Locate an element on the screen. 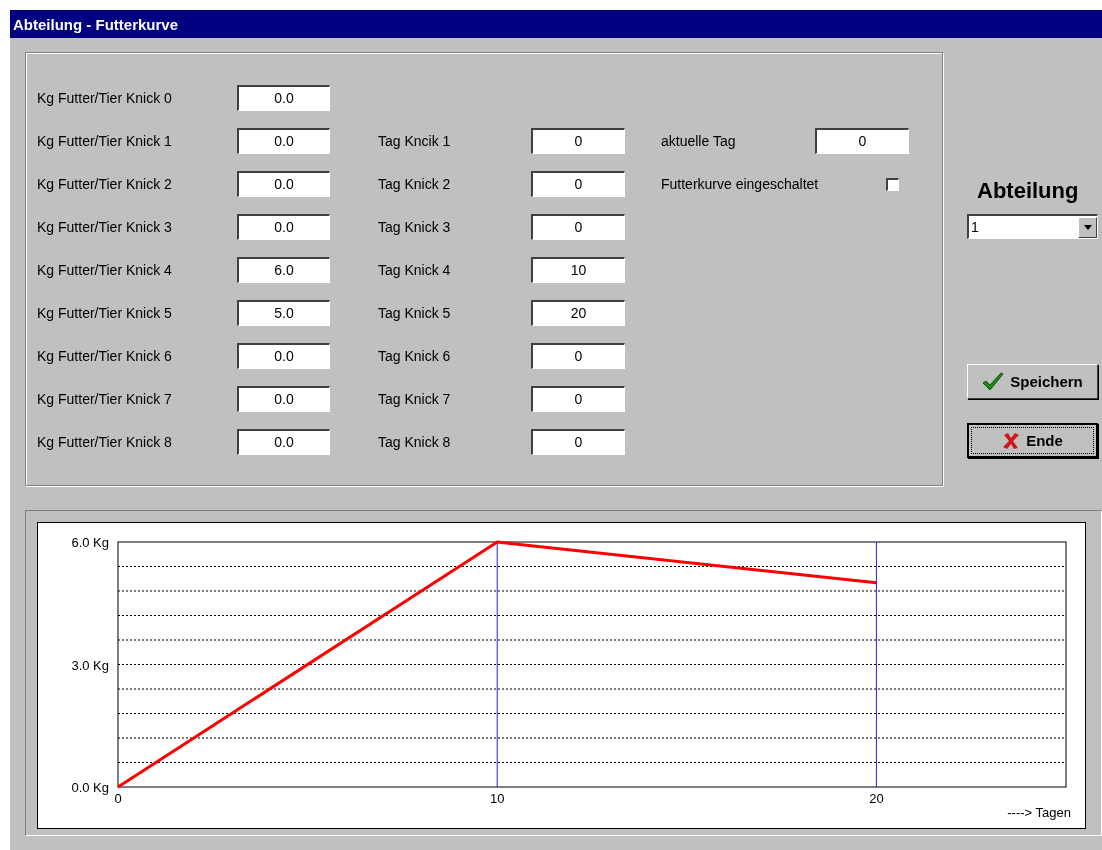 The width and height of the screenshot is (1102, 850). field-label: Tag Knick 5 is located at coordinates (415, 313).